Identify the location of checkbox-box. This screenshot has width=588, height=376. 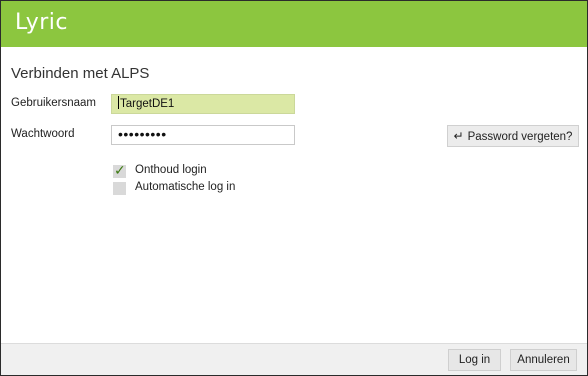
(119, 188).